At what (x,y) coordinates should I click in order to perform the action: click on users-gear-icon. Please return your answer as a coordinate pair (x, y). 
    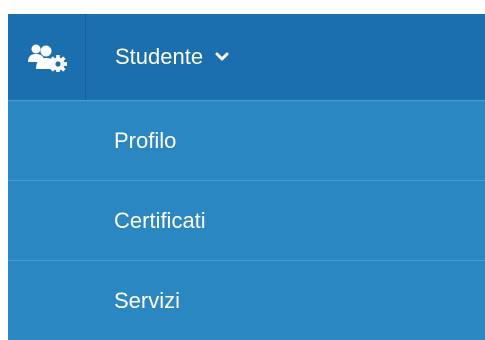
    Looking at the image, I should click on (47, 58).